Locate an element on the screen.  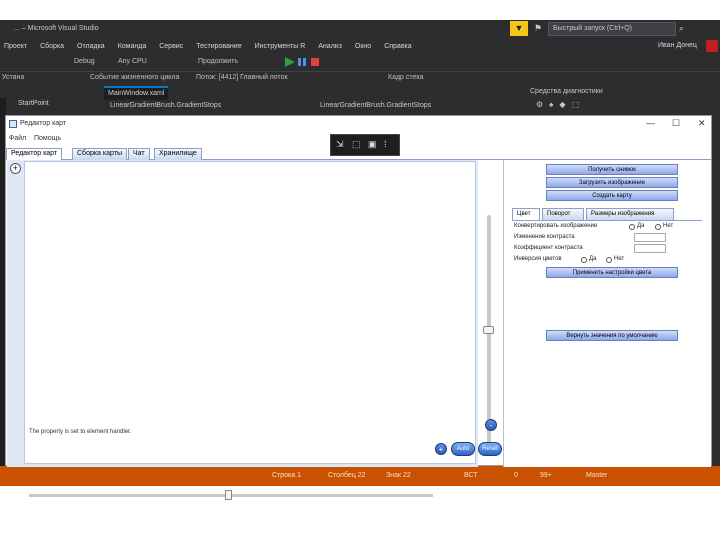
left-label: Устана is located at coordinates (13, 77).